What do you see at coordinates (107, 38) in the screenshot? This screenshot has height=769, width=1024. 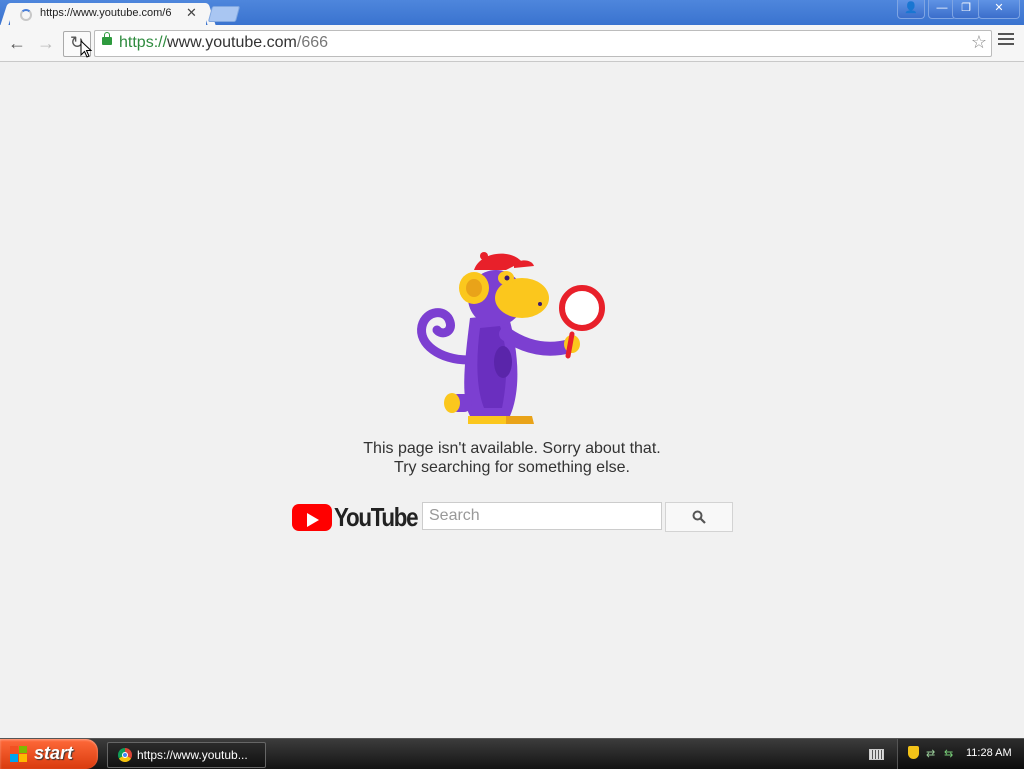 I see `lock-icon` at bounding box center [107, 38].